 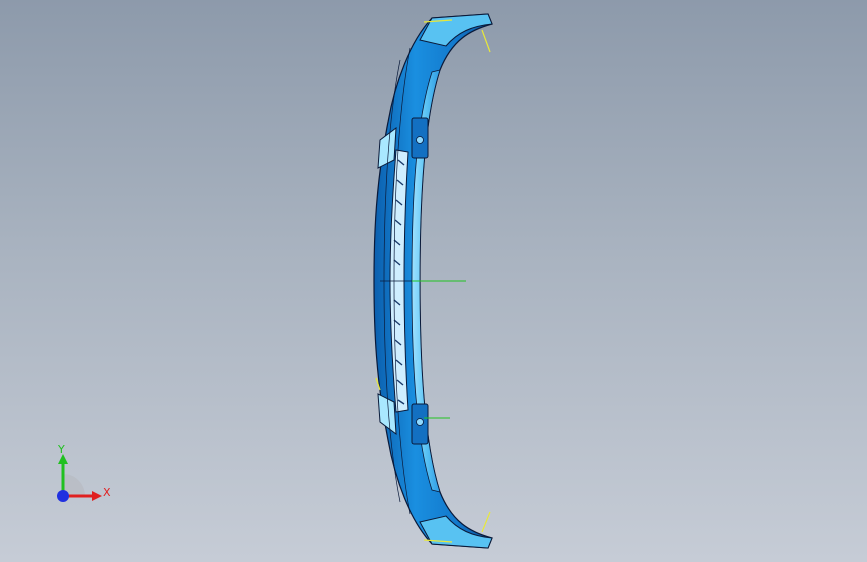 What do you see at coordinates (97, 496) in the screenshot?
I see `triad-x-arrow` at bounding box center [97, 496].